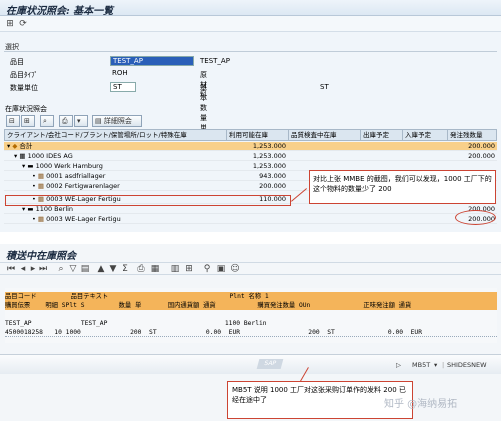  What do you see at coordinates (324, 87) in the screenshot?
I see `base-unit-value: ST` at bounding box center [324, 87].